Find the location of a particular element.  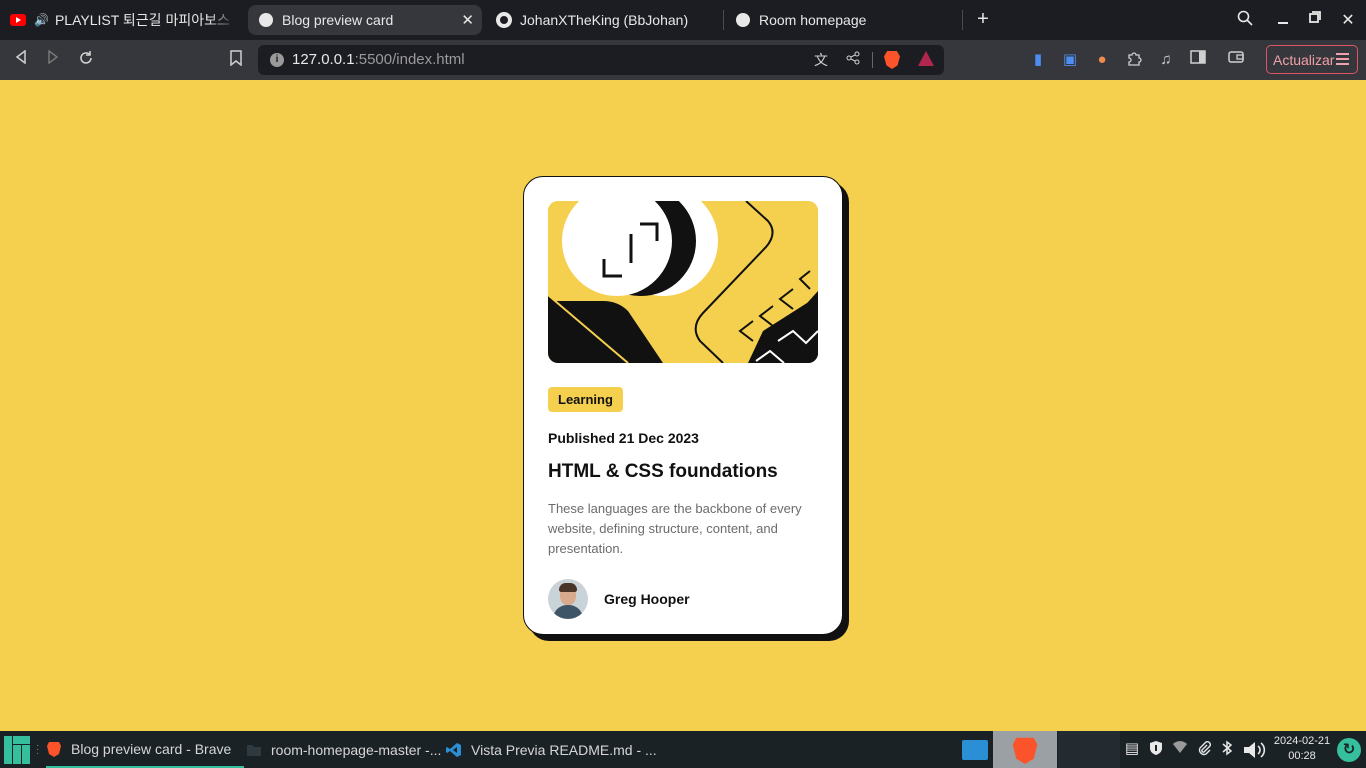

card-title: HTML & CSS foundations is located at coordinates (683, 472).